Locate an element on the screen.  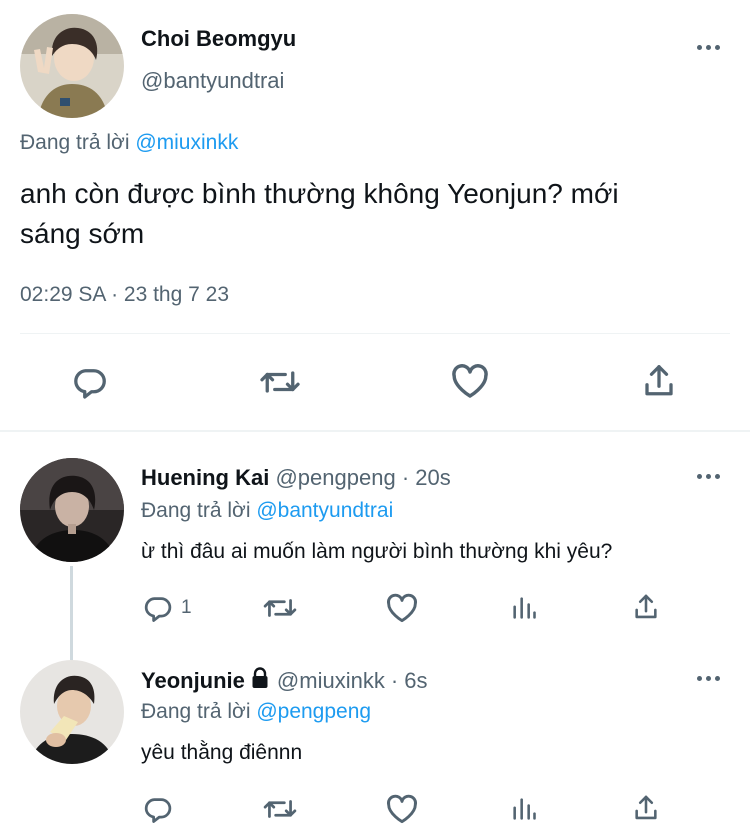
tweet-text-line: sáng sớm is located at coordinates (82, 233).